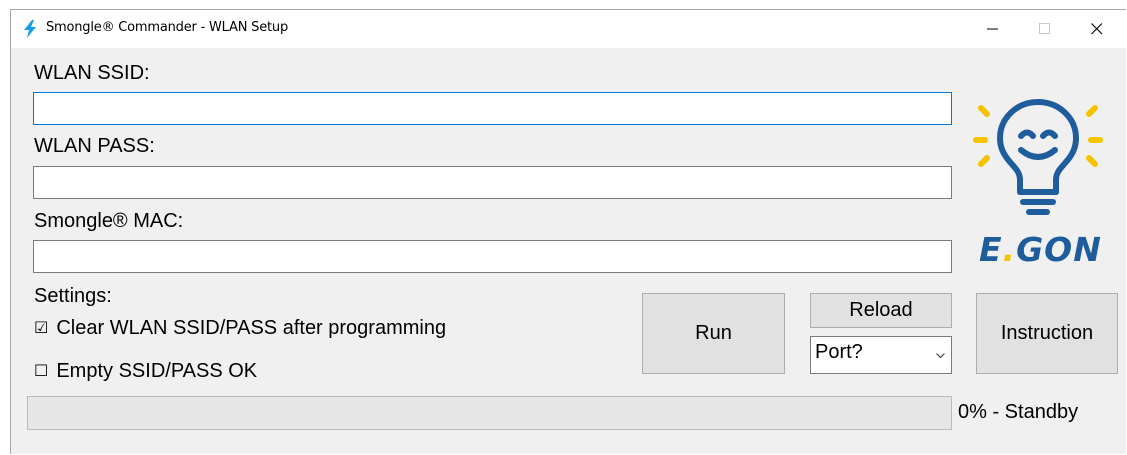  Describe the element at coordinates (157, 371) in the screenshot. I see `checkbox-label: Empty SSID/PASS OK` at that location.